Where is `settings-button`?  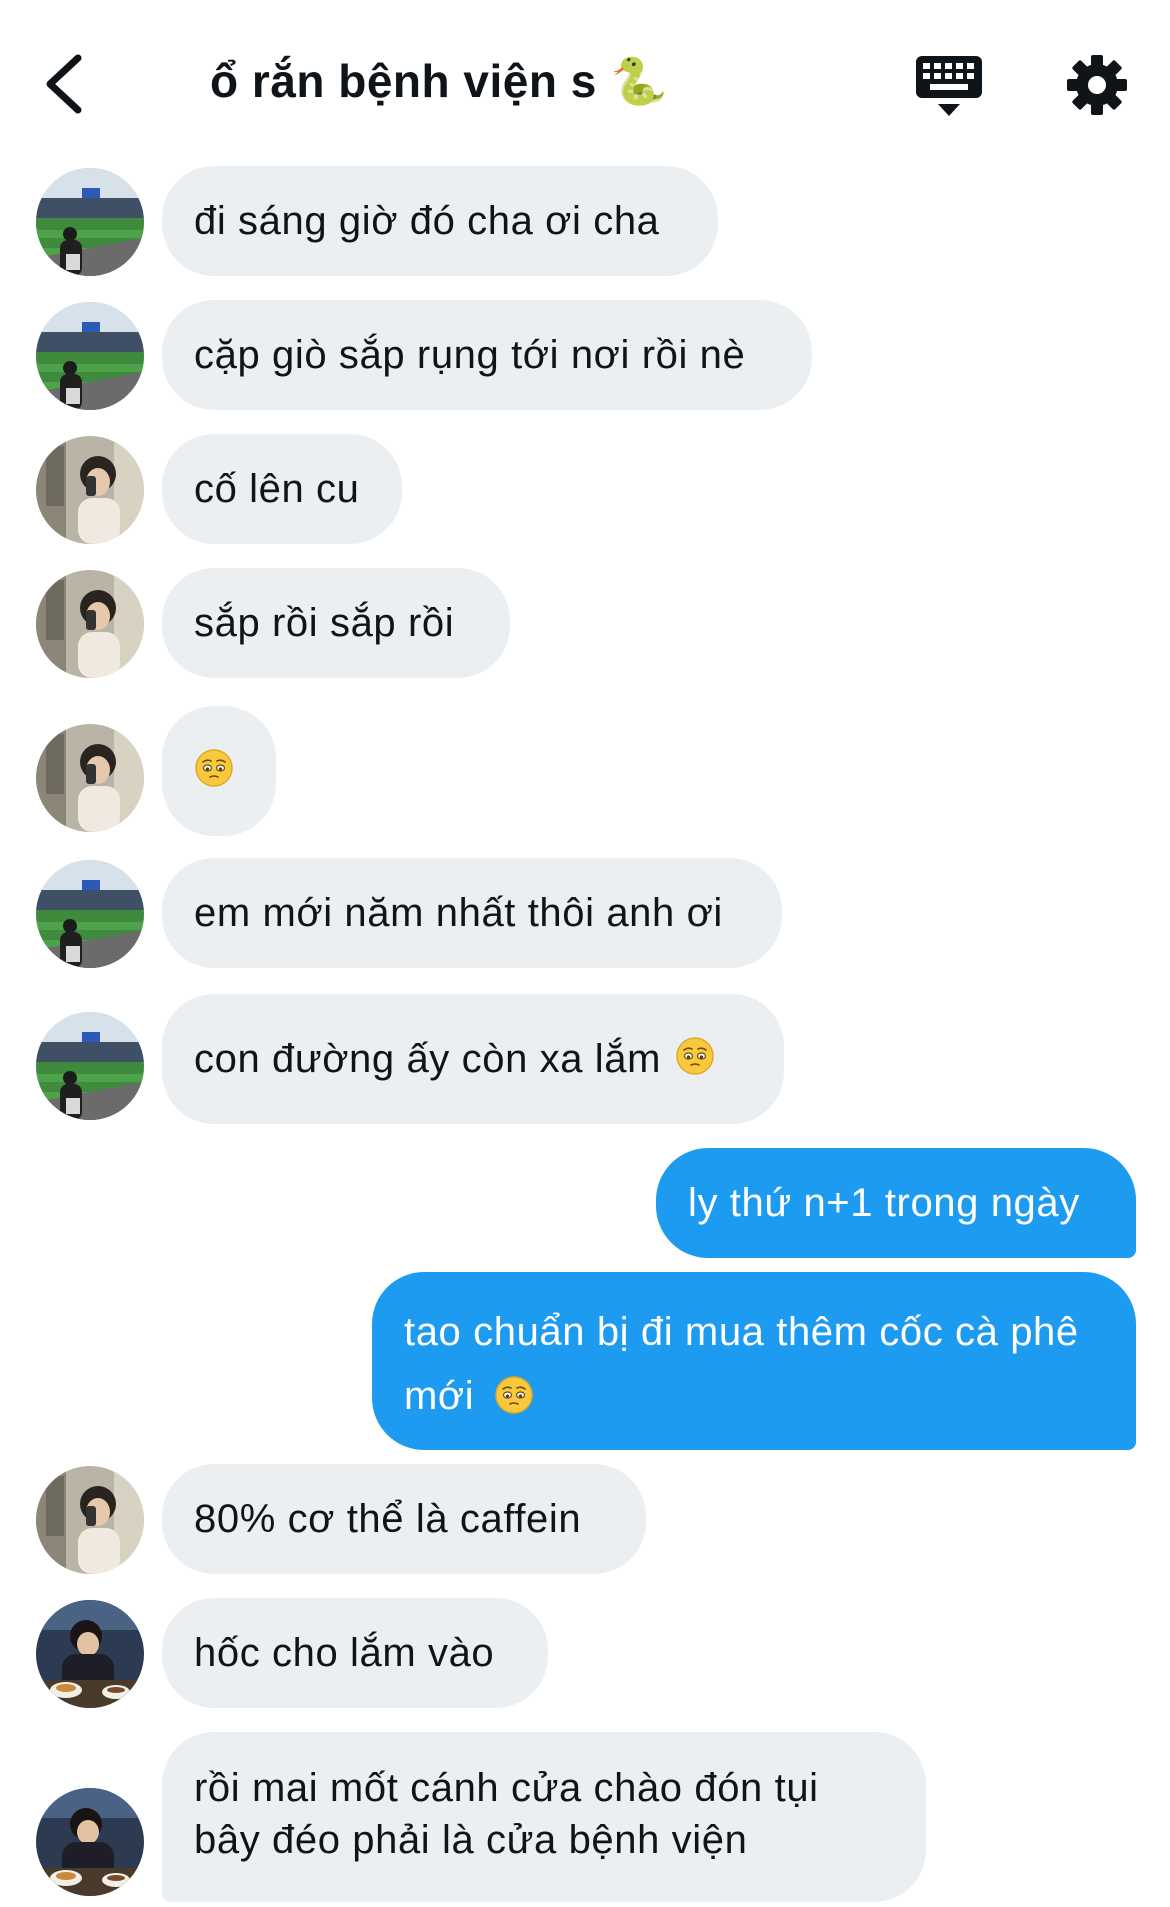 settings-button is located at coordinates (1097, 85).